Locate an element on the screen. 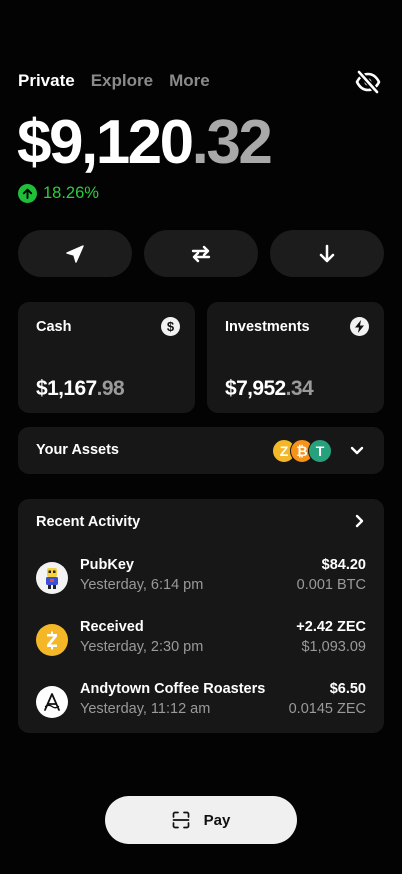  eye-off-icon is located at coordinates (368, 82).